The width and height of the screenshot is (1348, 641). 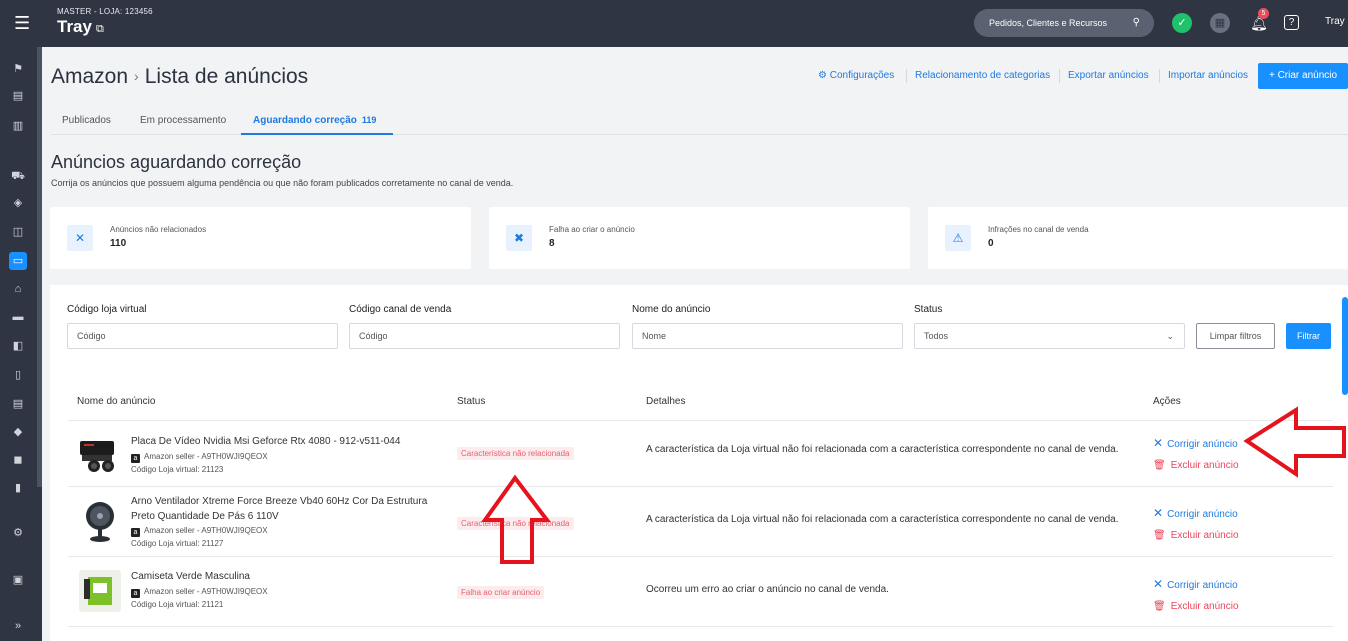 What do you see at coordinates (991, 243) in the screenshot?
I see `card-value: 0` at bounding box center [991, 243].